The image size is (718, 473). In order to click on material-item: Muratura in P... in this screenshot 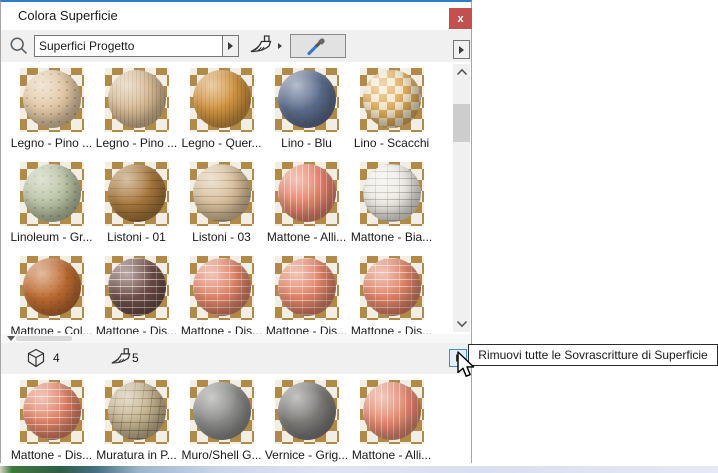, I will do `click(136, 421)`.